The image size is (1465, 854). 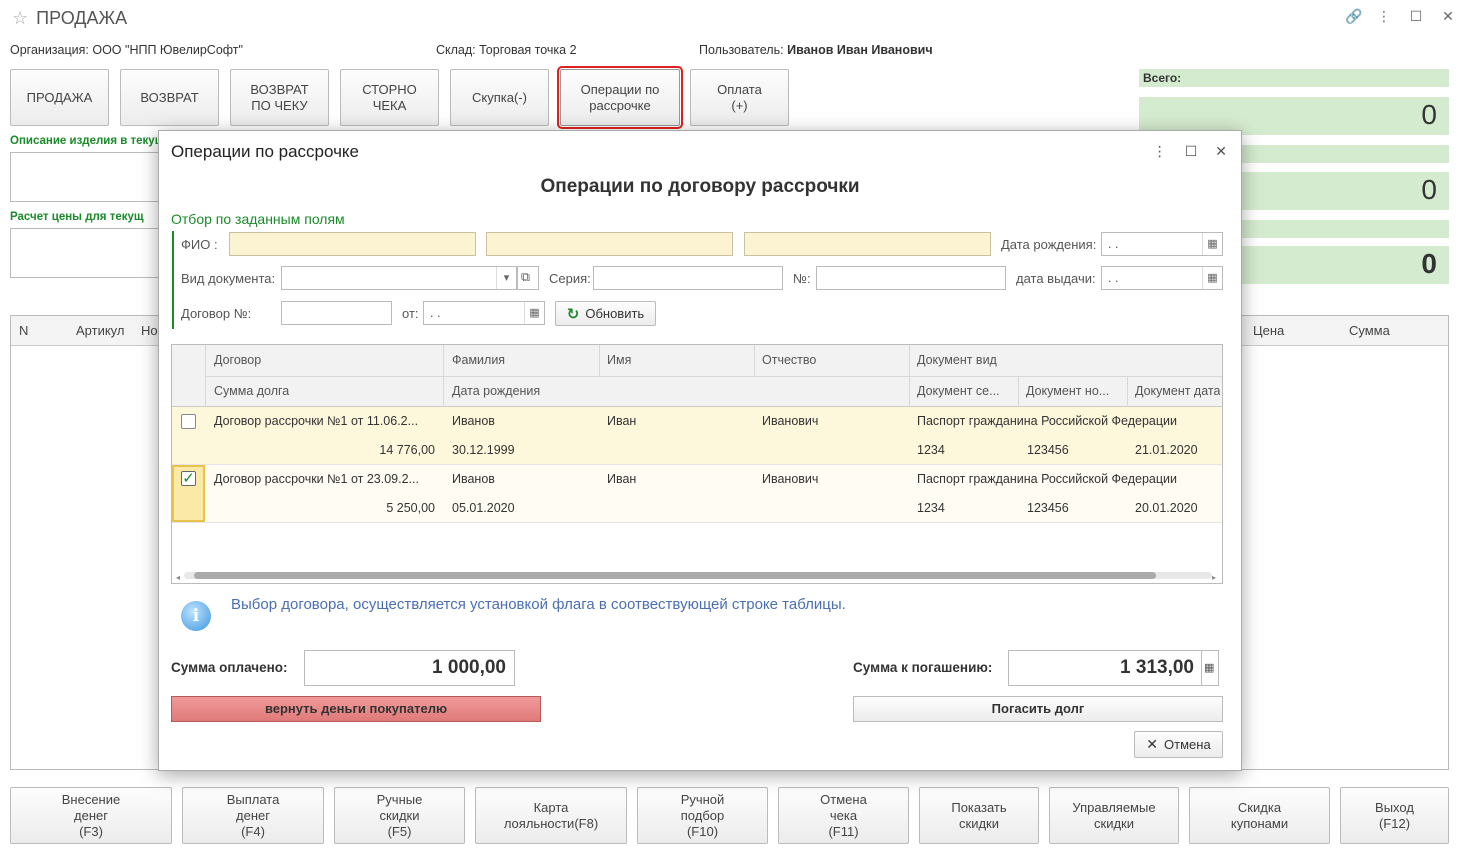 I want to click on row-checkbox, so click(x=188, y=421).